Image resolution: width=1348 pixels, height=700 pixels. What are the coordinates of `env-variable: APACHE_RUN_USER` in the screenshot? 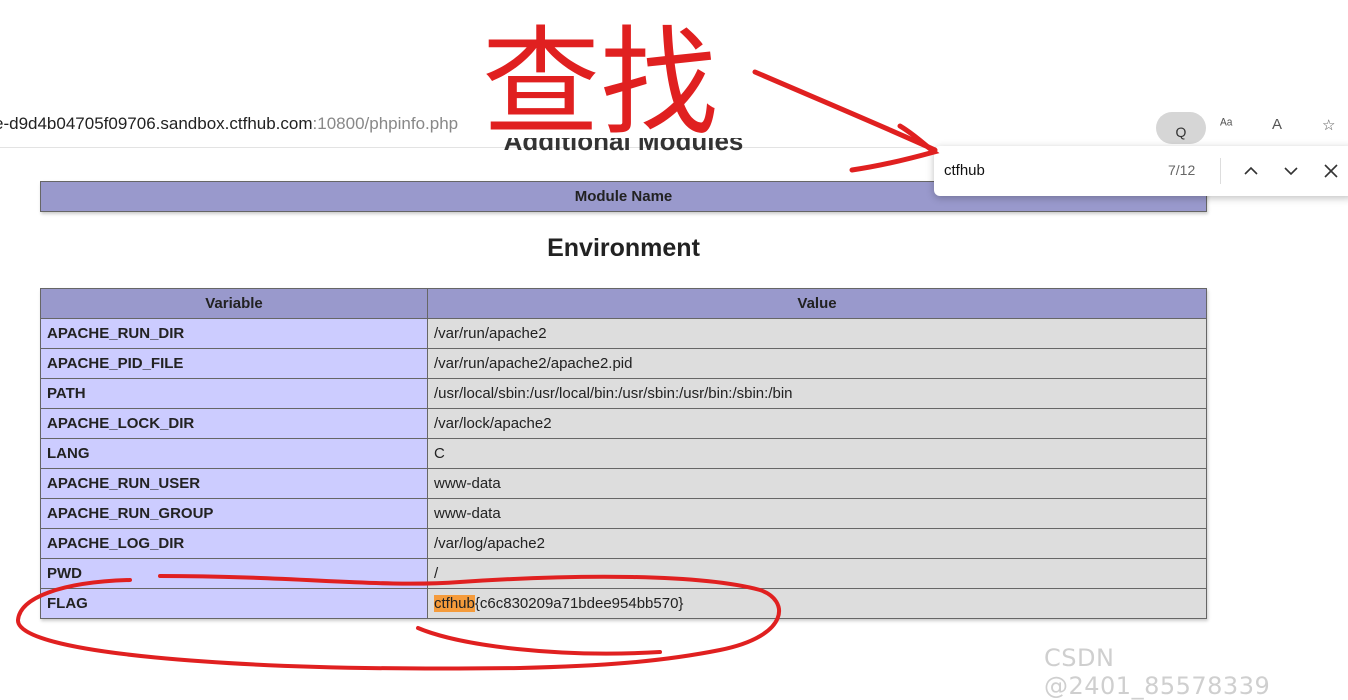 It's located at (234, 483).